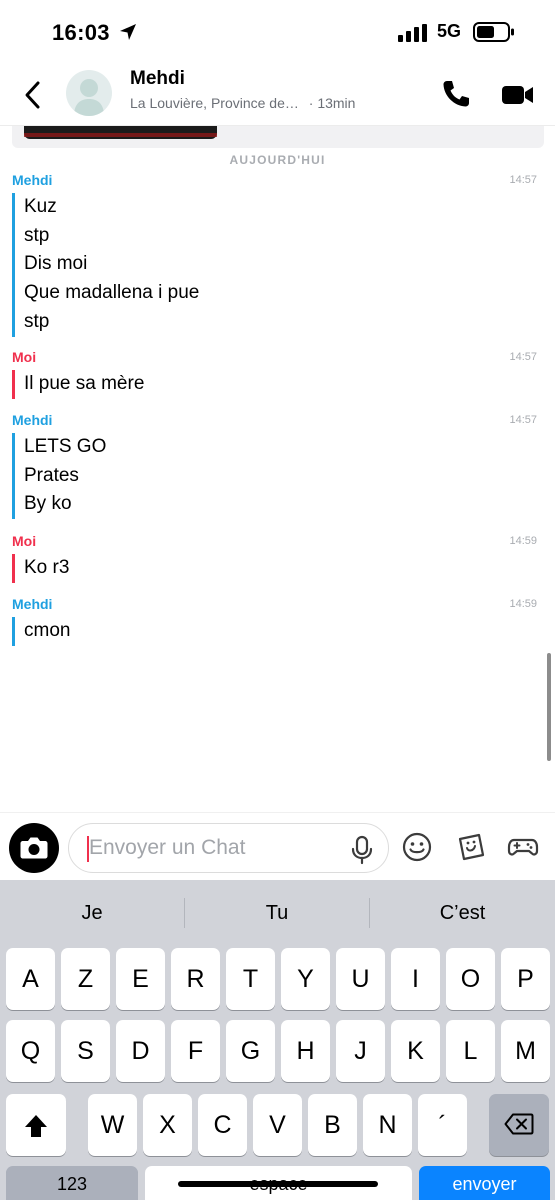  Describe the element at coordinates (167, 1125) in the screenshot. I see `key-x: X` at that location.